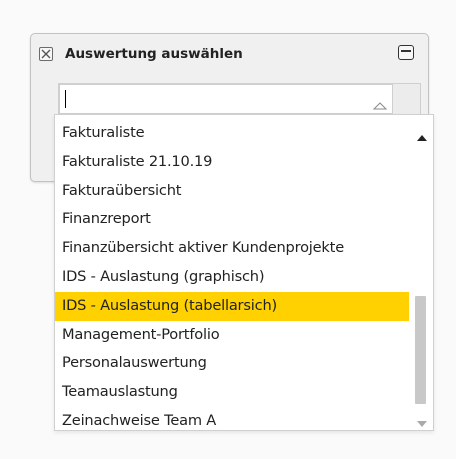  Describe the element at coordinates (154, 54) in the screenshot. I see `panel-title: Auswertung auswählen` at that location.